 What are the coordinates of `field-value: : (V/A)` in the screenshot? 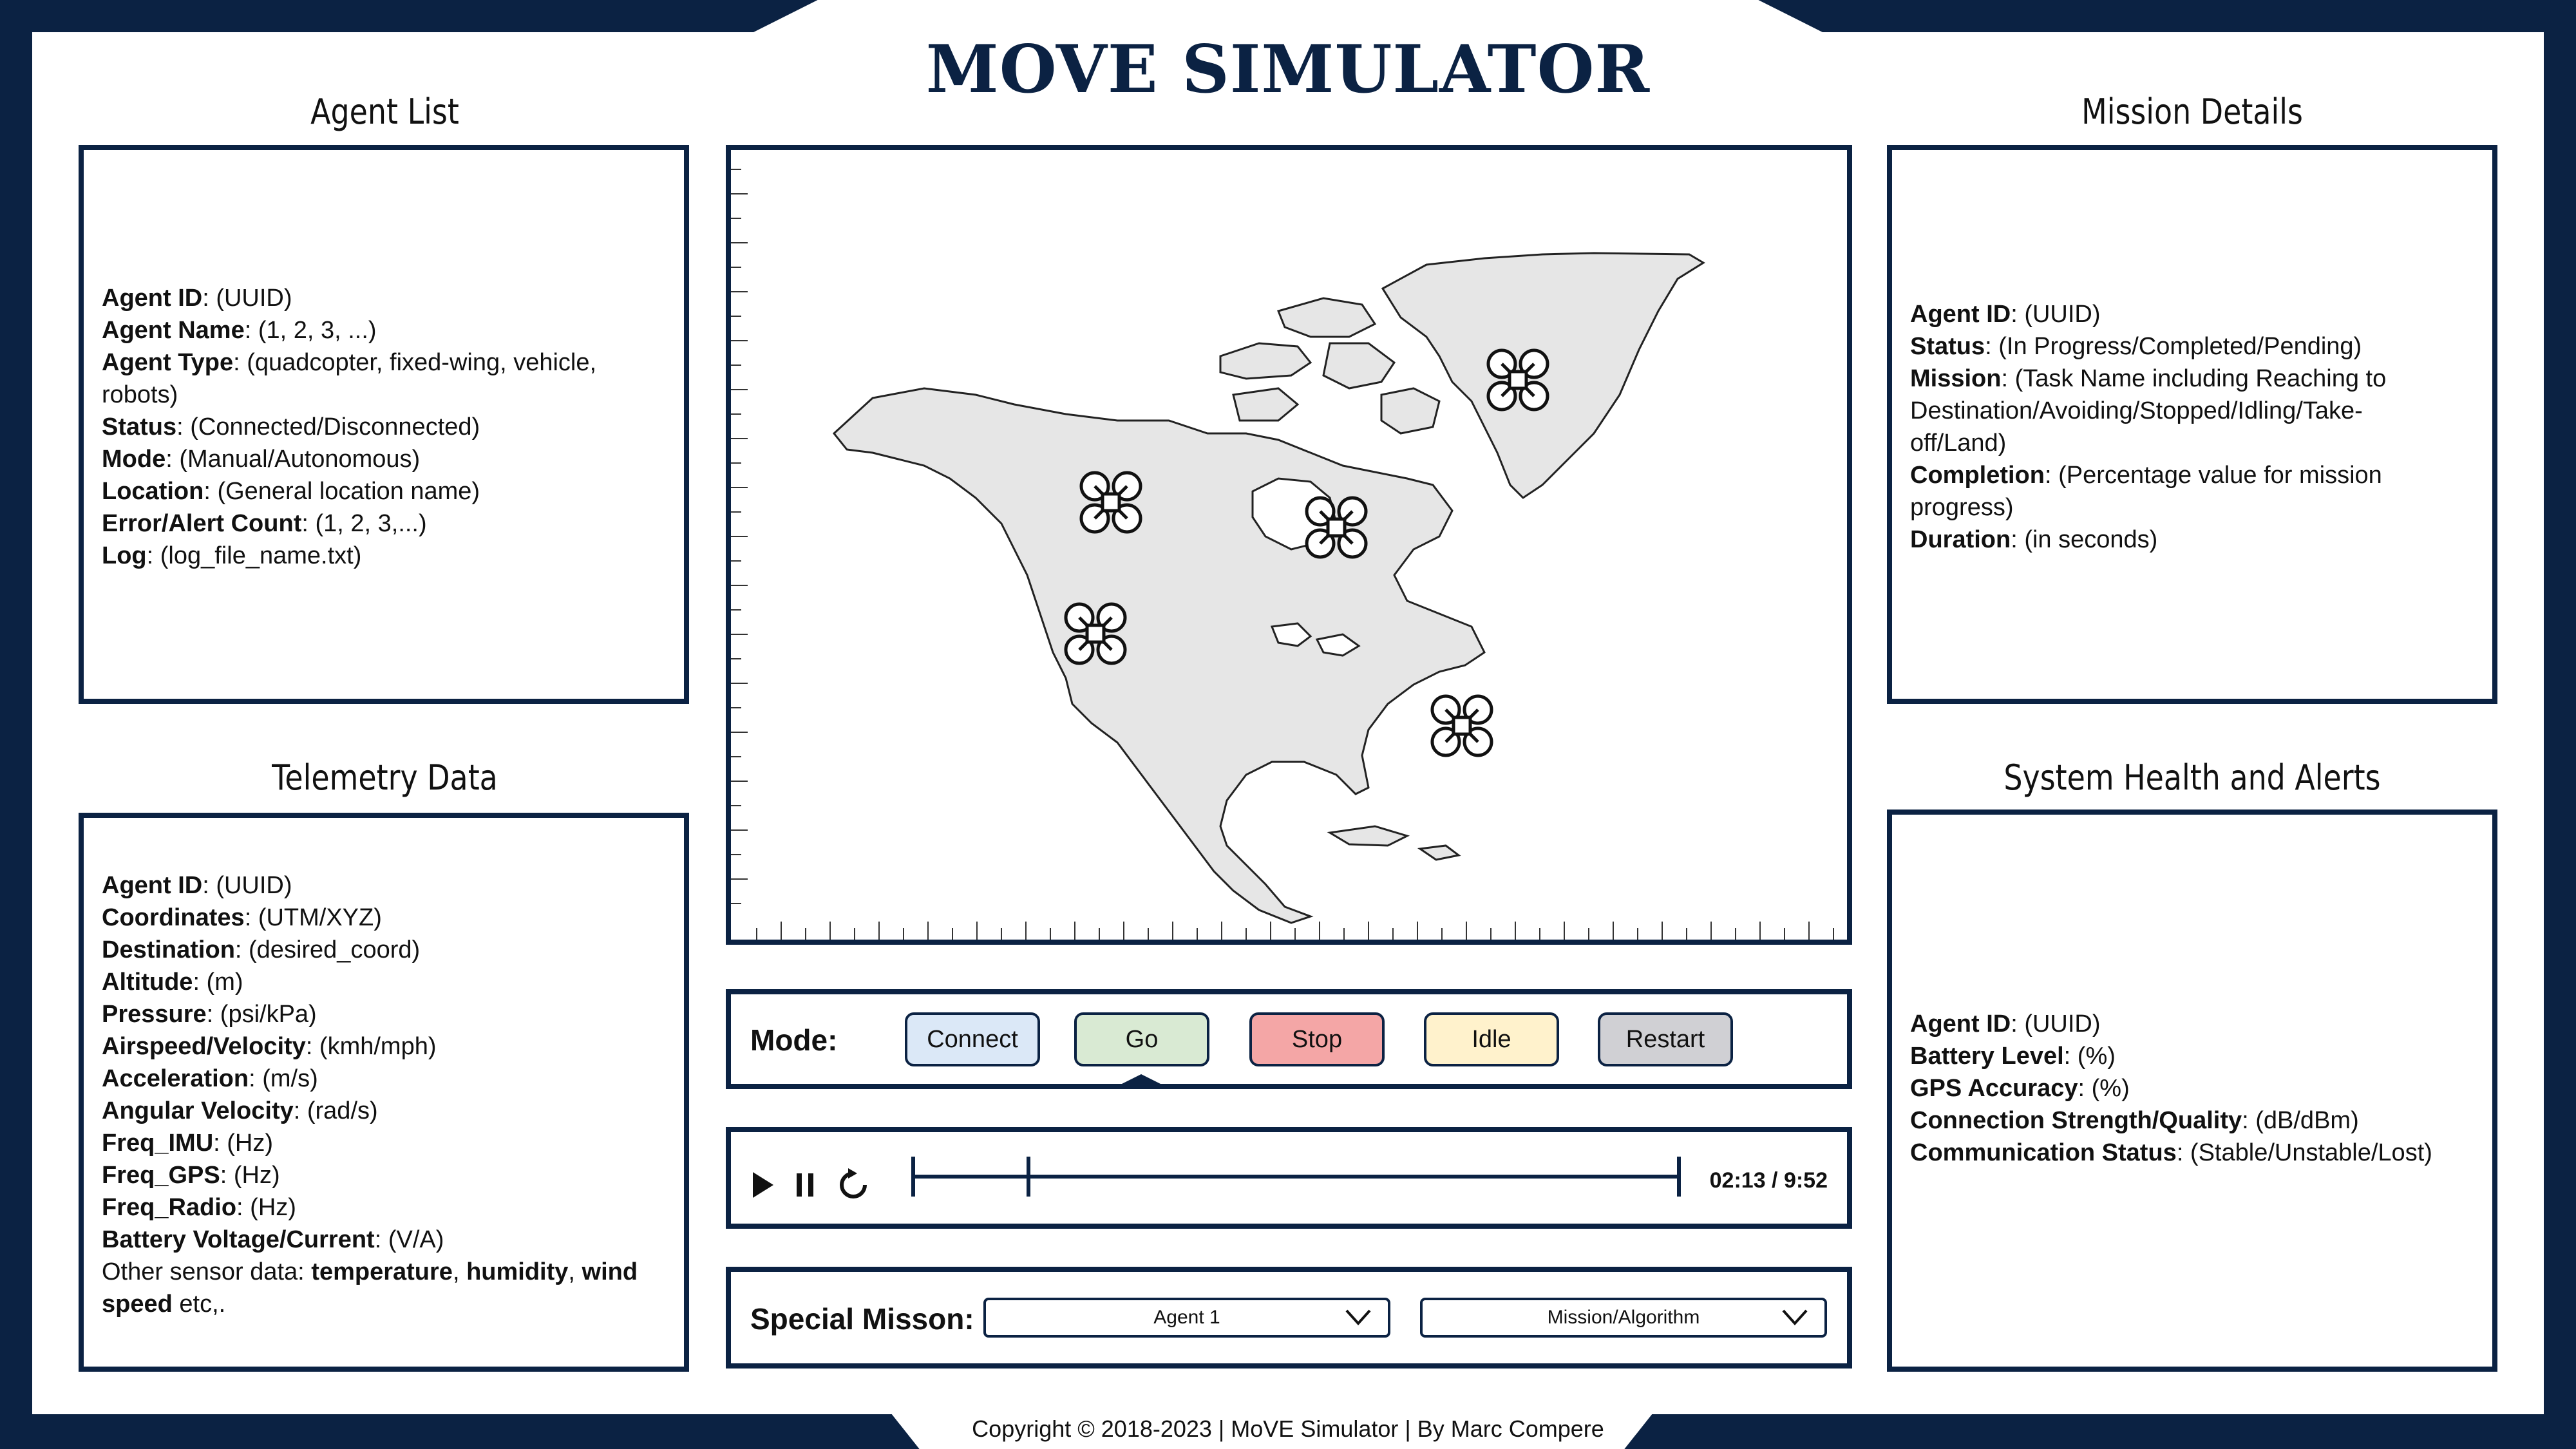 It's located at (409, 1239).